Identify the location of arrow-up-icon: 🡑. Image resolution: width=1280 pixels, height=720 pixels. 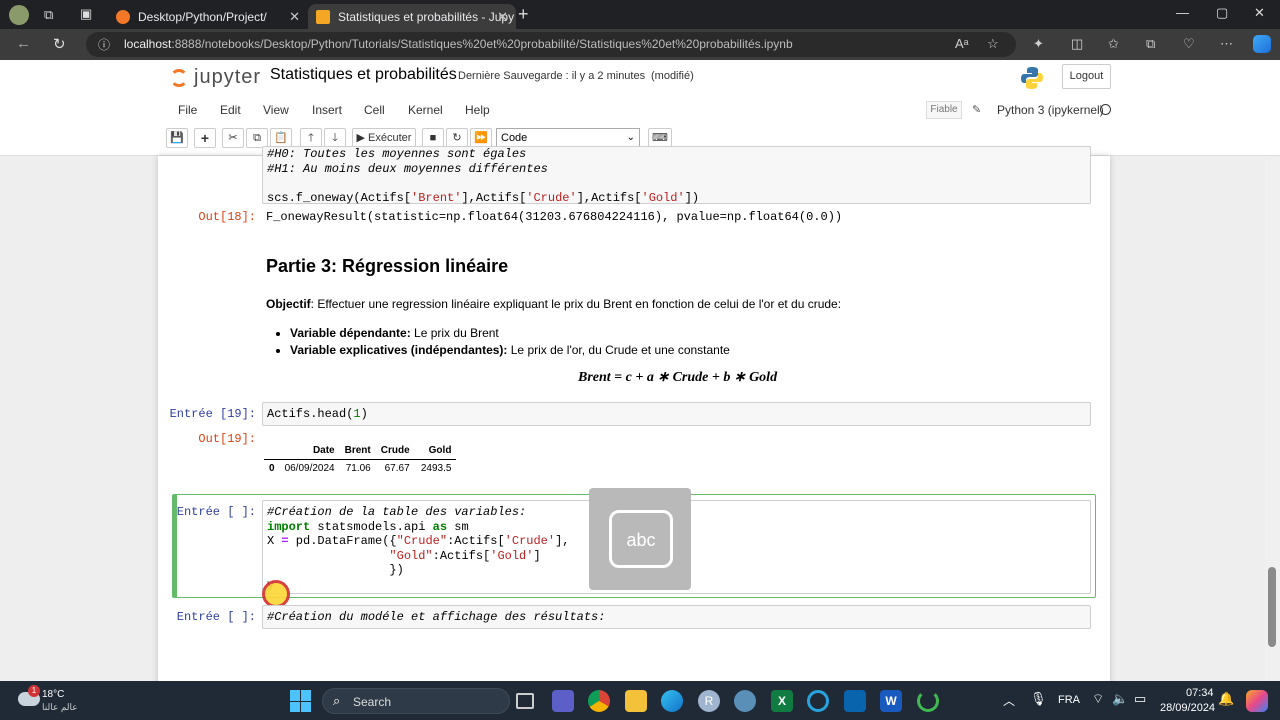
(311, 138).